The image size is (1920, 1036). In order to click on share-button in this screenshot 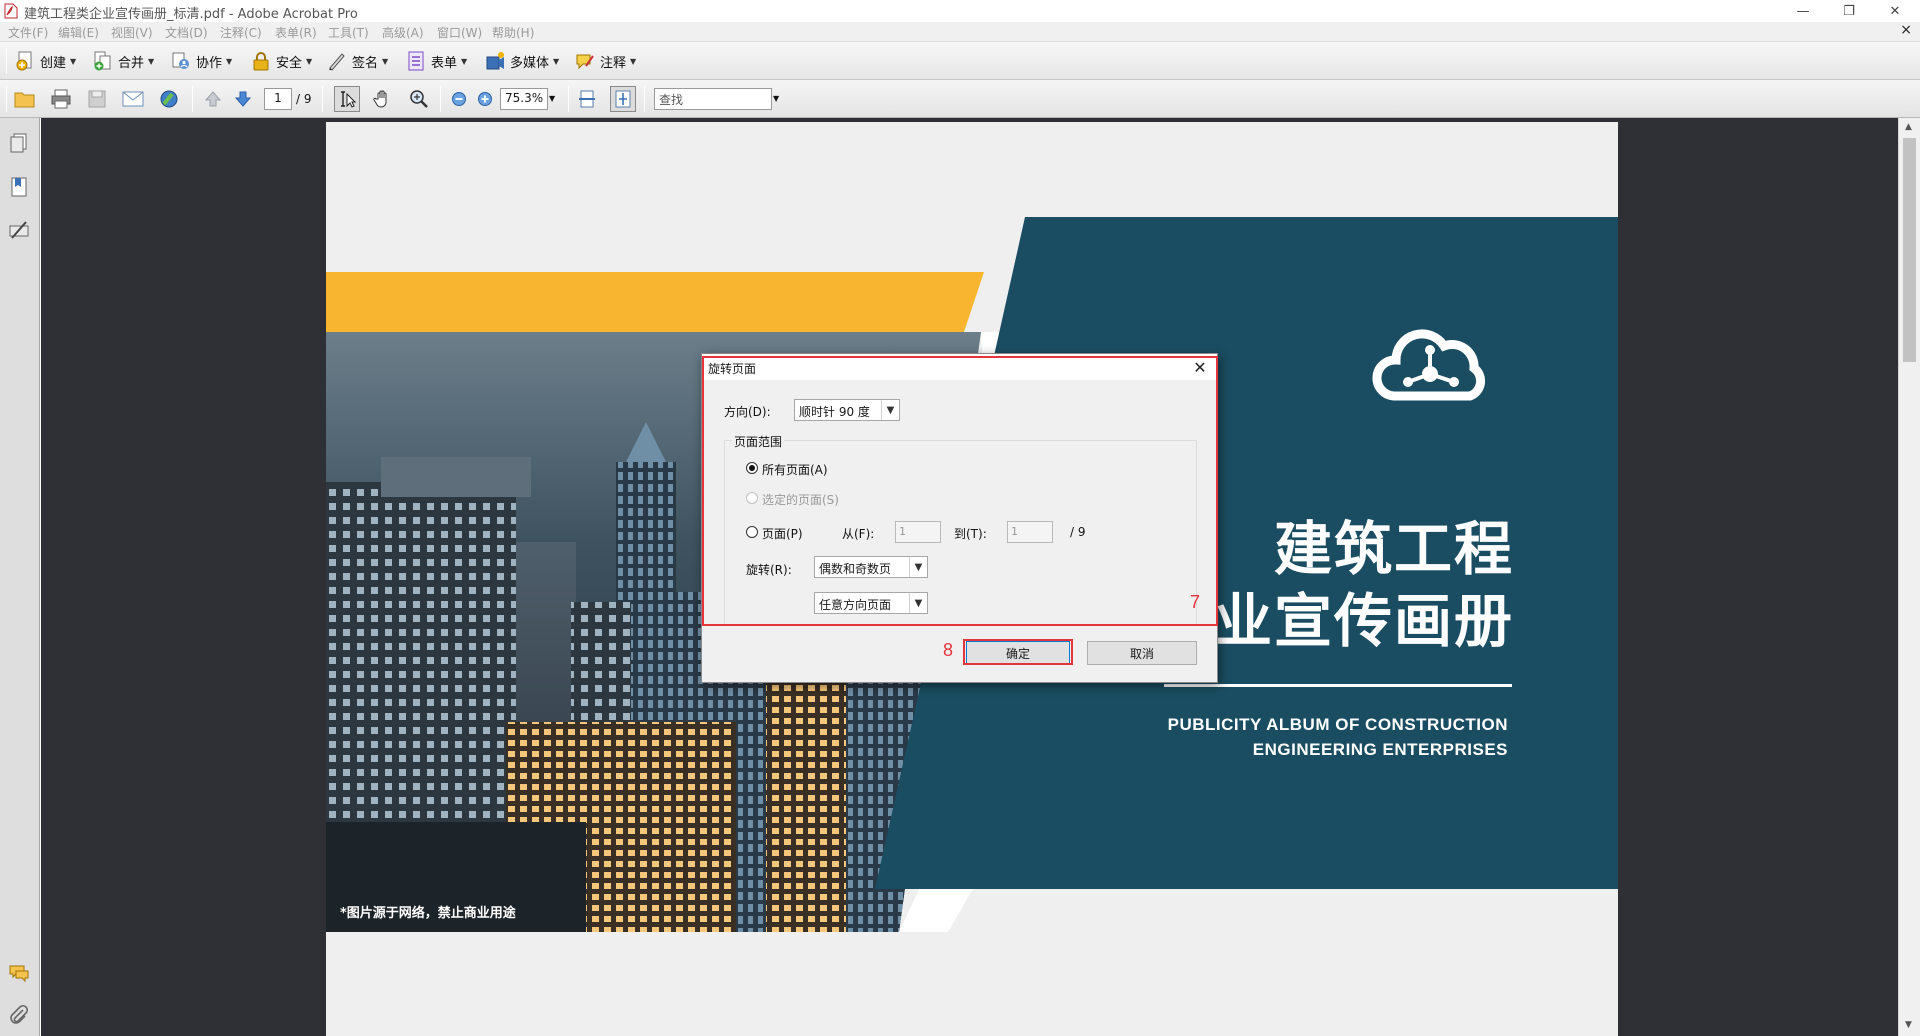, I will do `click(169, 99)`.